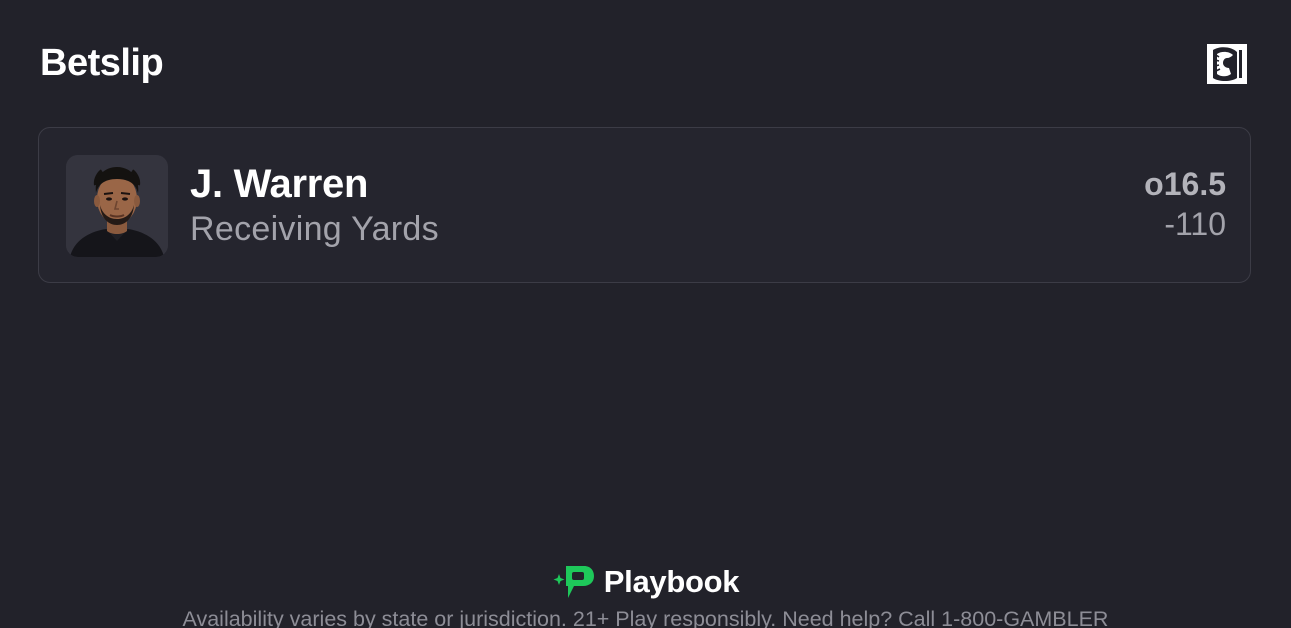  I want to click on market-label: Receiving Yards, so click(314, 229).